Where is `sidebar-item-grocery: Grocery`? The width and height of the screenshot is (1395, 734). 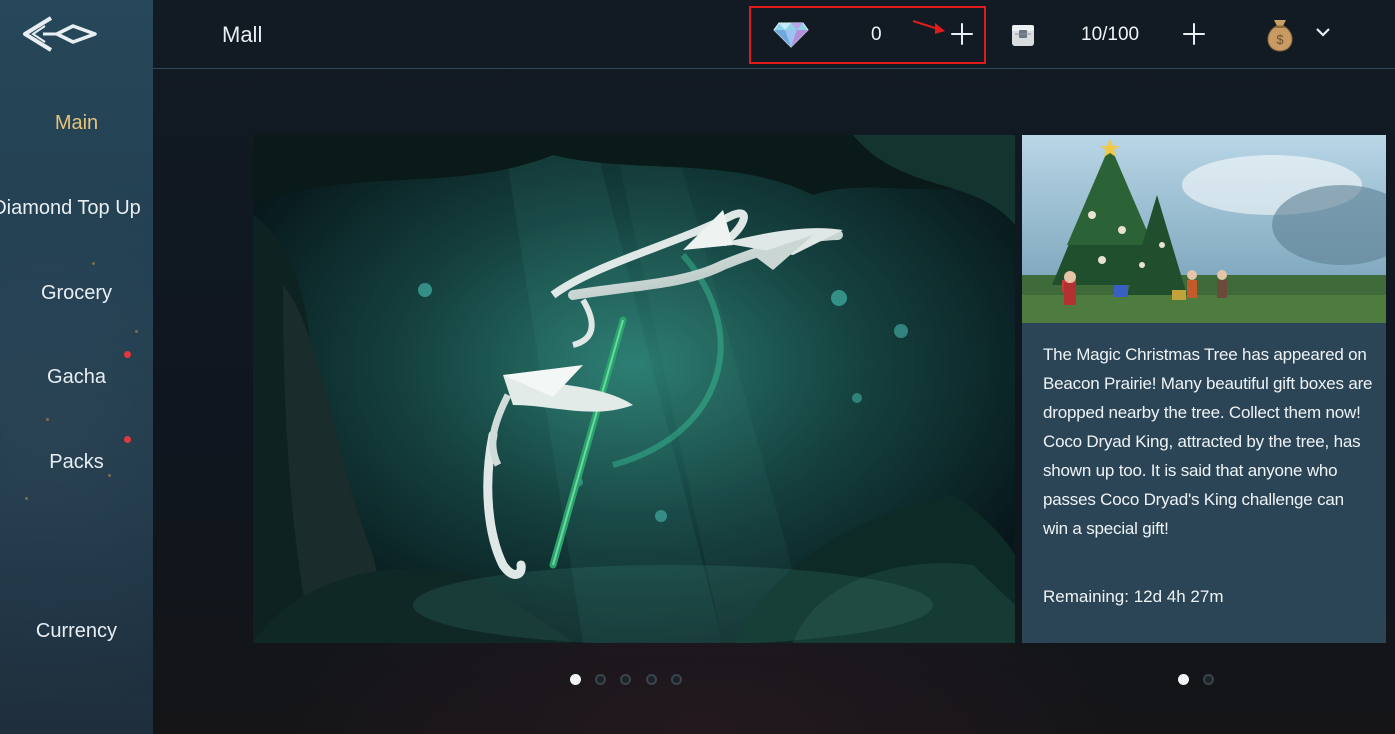
sidebar-item-grocery: Grocery is located at coordinates (76, 293).